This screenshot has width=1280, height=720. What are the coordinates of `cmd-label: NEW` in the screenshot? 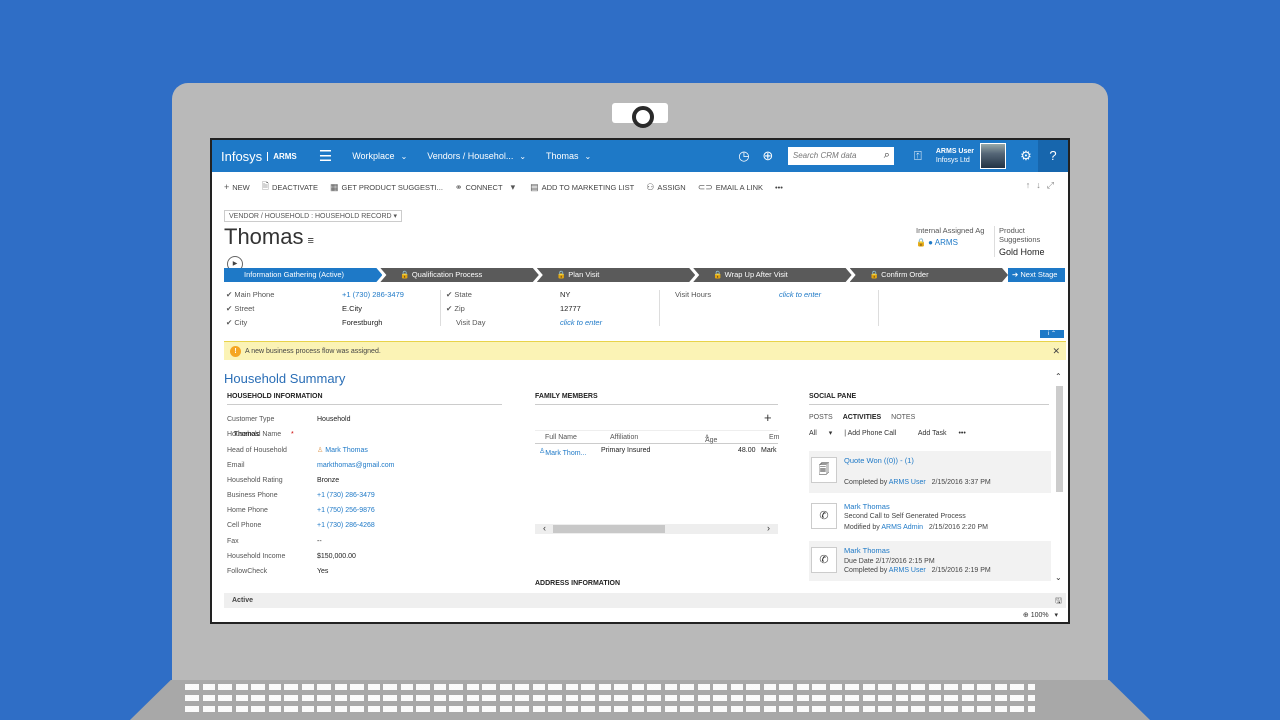 It's located at (241, 187).